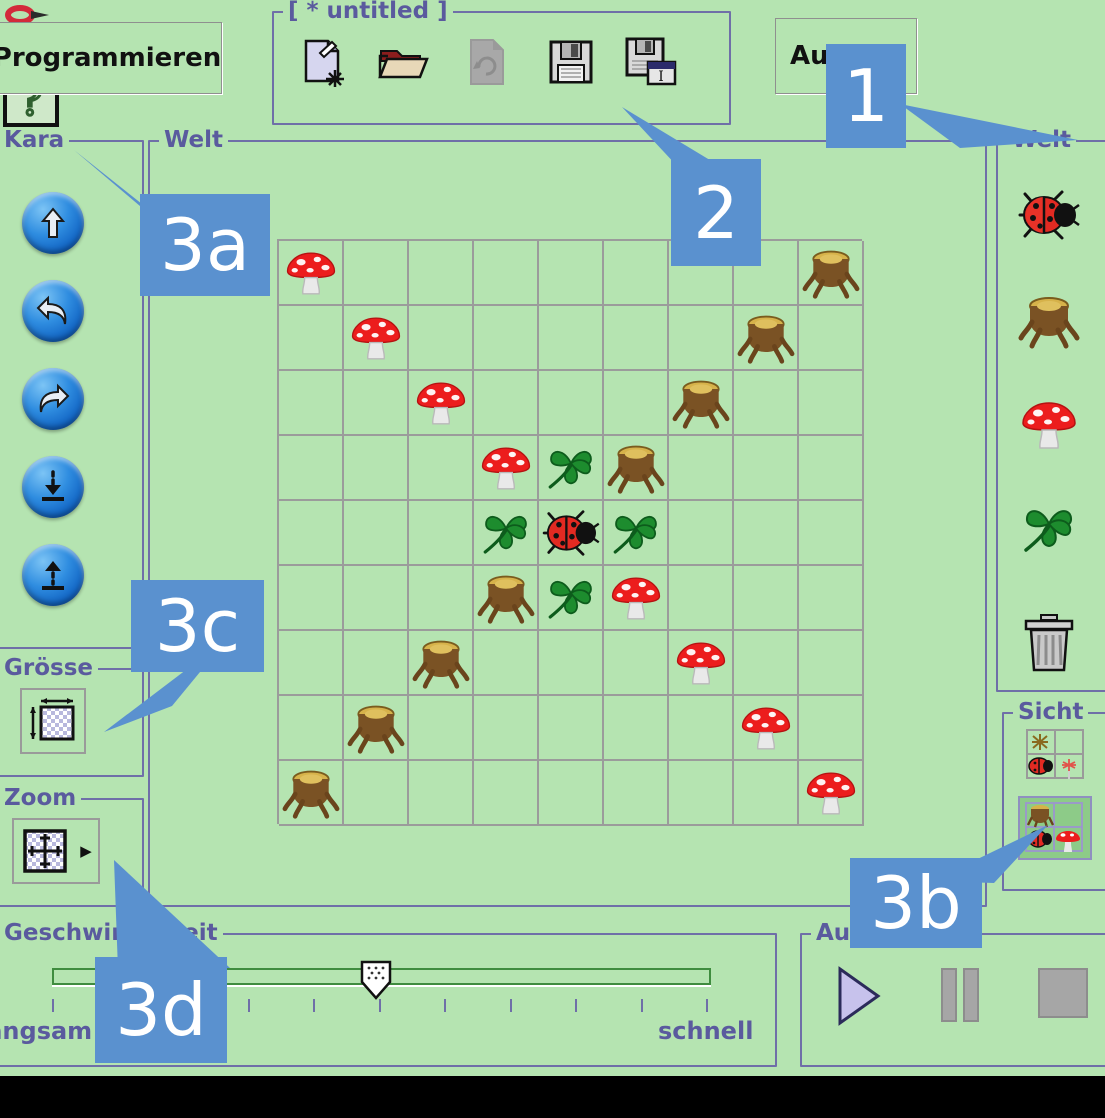  I want to click on speed-slider-thumb, so click(376, 980).